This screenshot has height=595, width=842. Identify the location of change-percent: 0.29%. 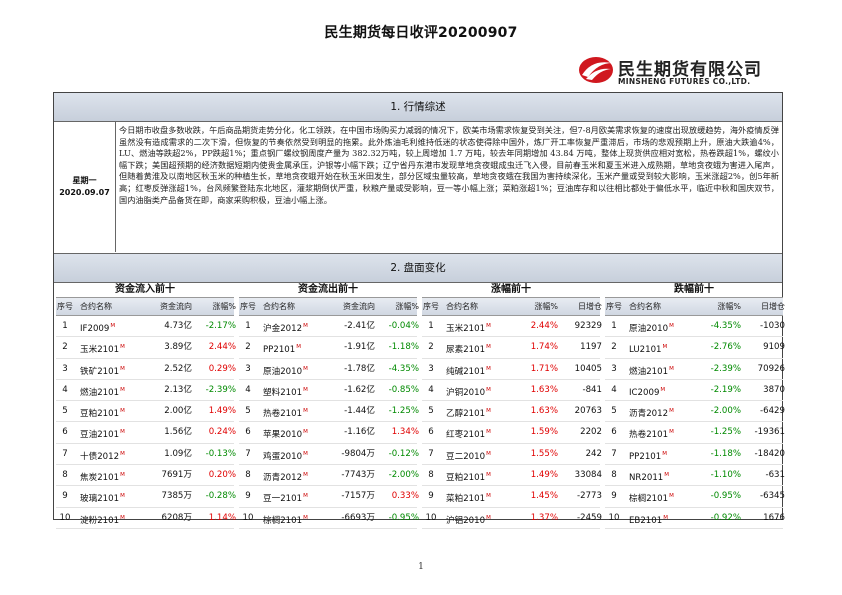
(222, 368).